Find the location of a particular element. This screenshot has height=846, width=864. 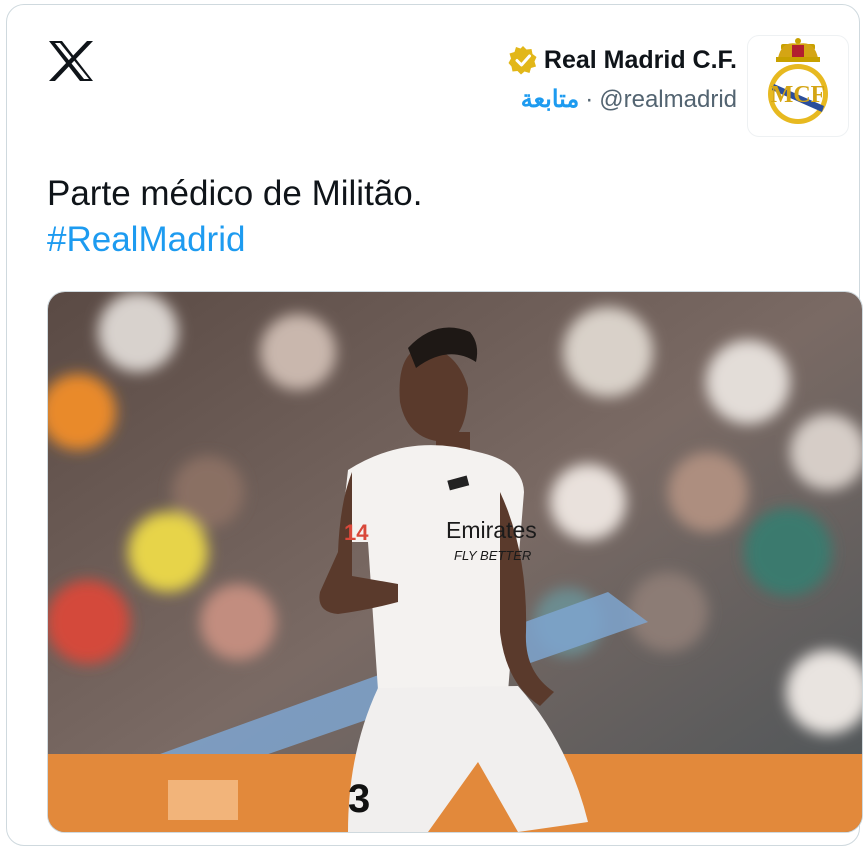

author-name-row: Real Madrid C.F. is located at coordinates (622, 60).